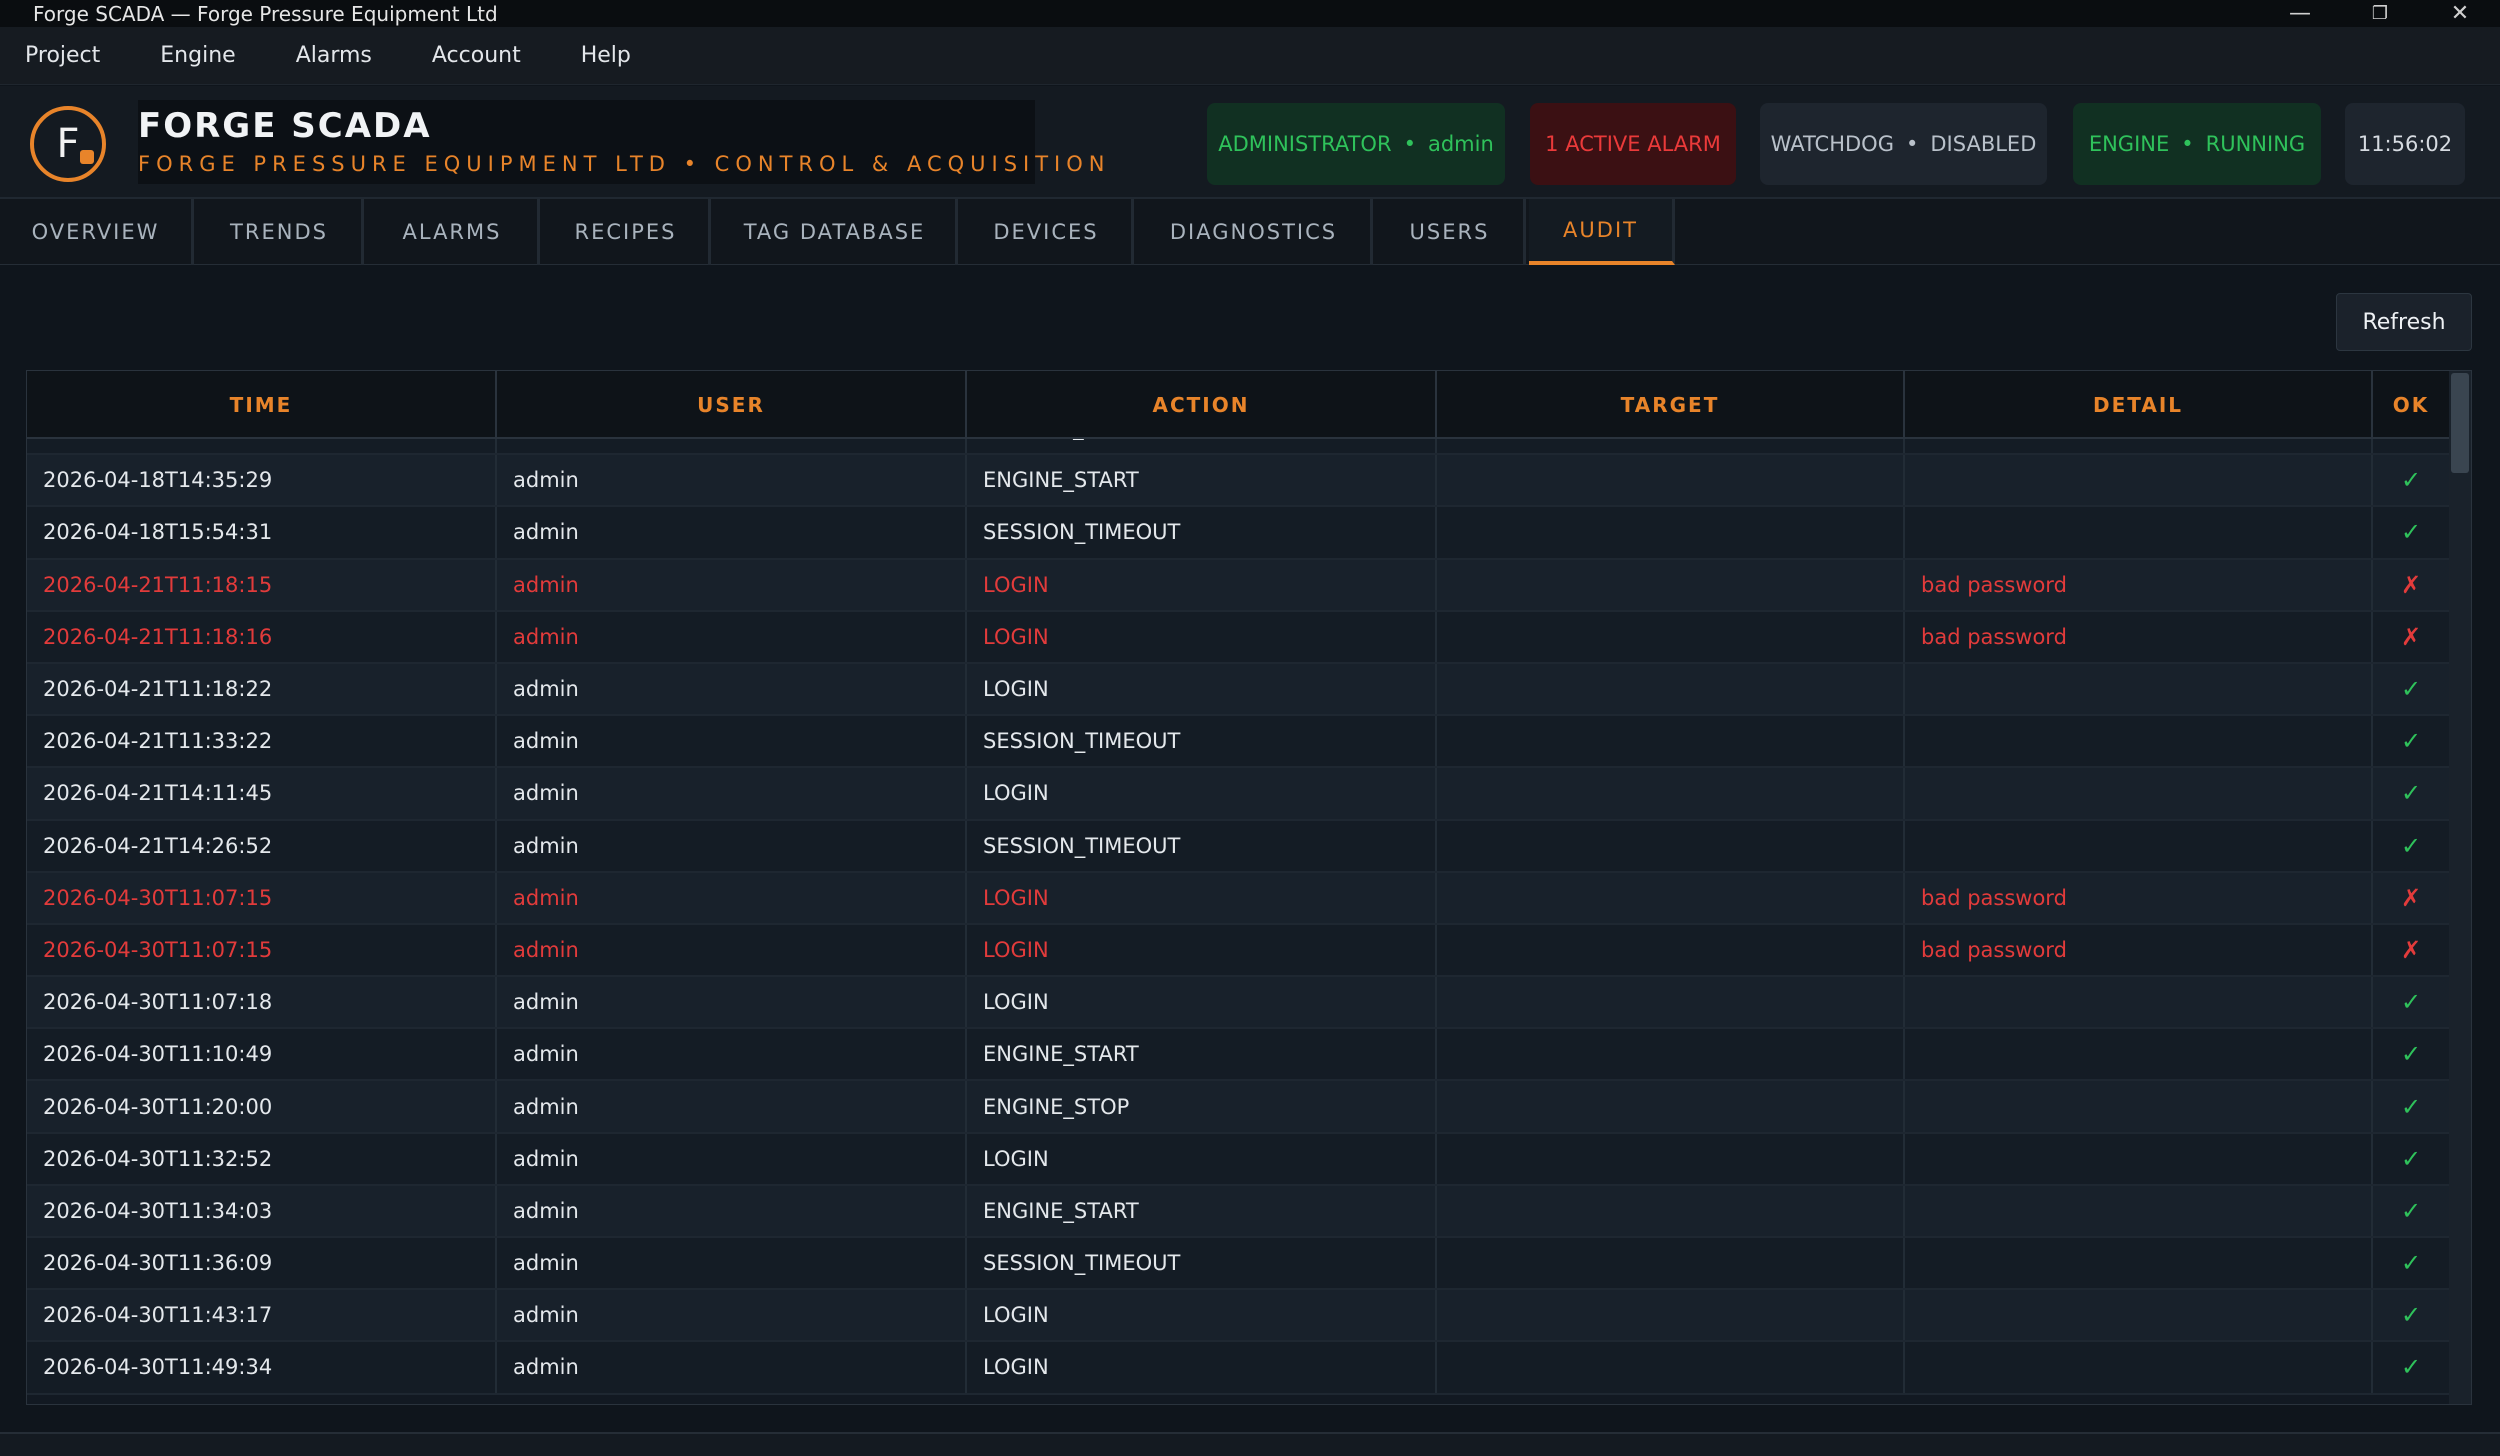 The image size is (2500, 1456). I want to click on role-status-chip: ADMINISTRATOR • admin, so click(1356, 144).